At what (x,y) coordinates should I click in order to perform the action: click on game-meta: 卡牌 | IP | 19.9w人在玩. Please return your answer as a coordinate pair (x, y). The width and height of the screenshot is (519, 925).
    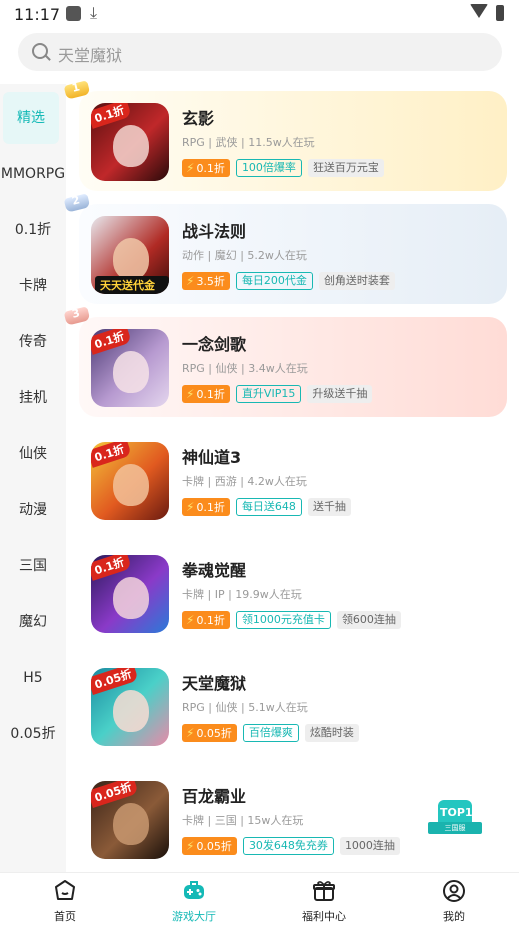
    Looking at the image, I should click on (242, 594).